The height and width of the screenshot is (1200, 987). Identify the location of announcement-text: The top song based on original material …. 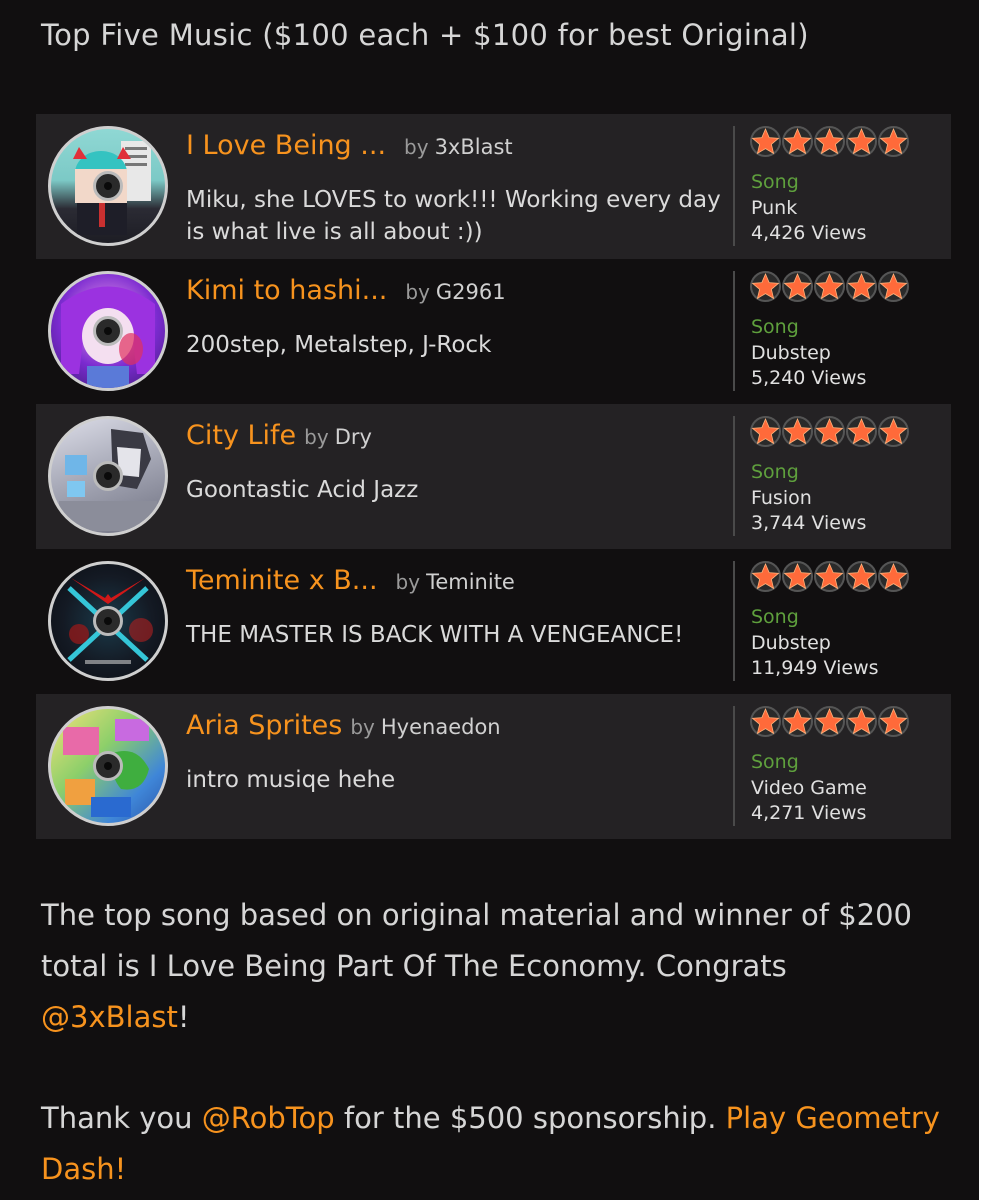
(476, 940).